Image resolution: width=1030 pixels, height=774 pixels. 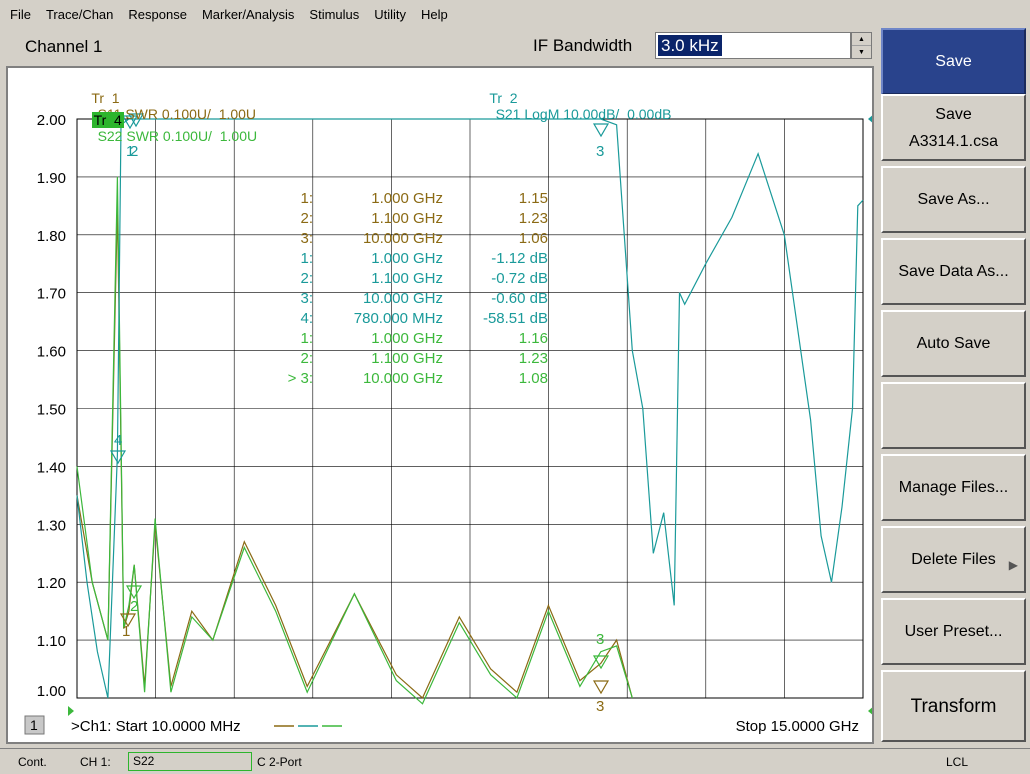 What do you see at coordinates (34, 725) in the screenshot?
I see `channel-number: 1` at bounding box center [34, 725].